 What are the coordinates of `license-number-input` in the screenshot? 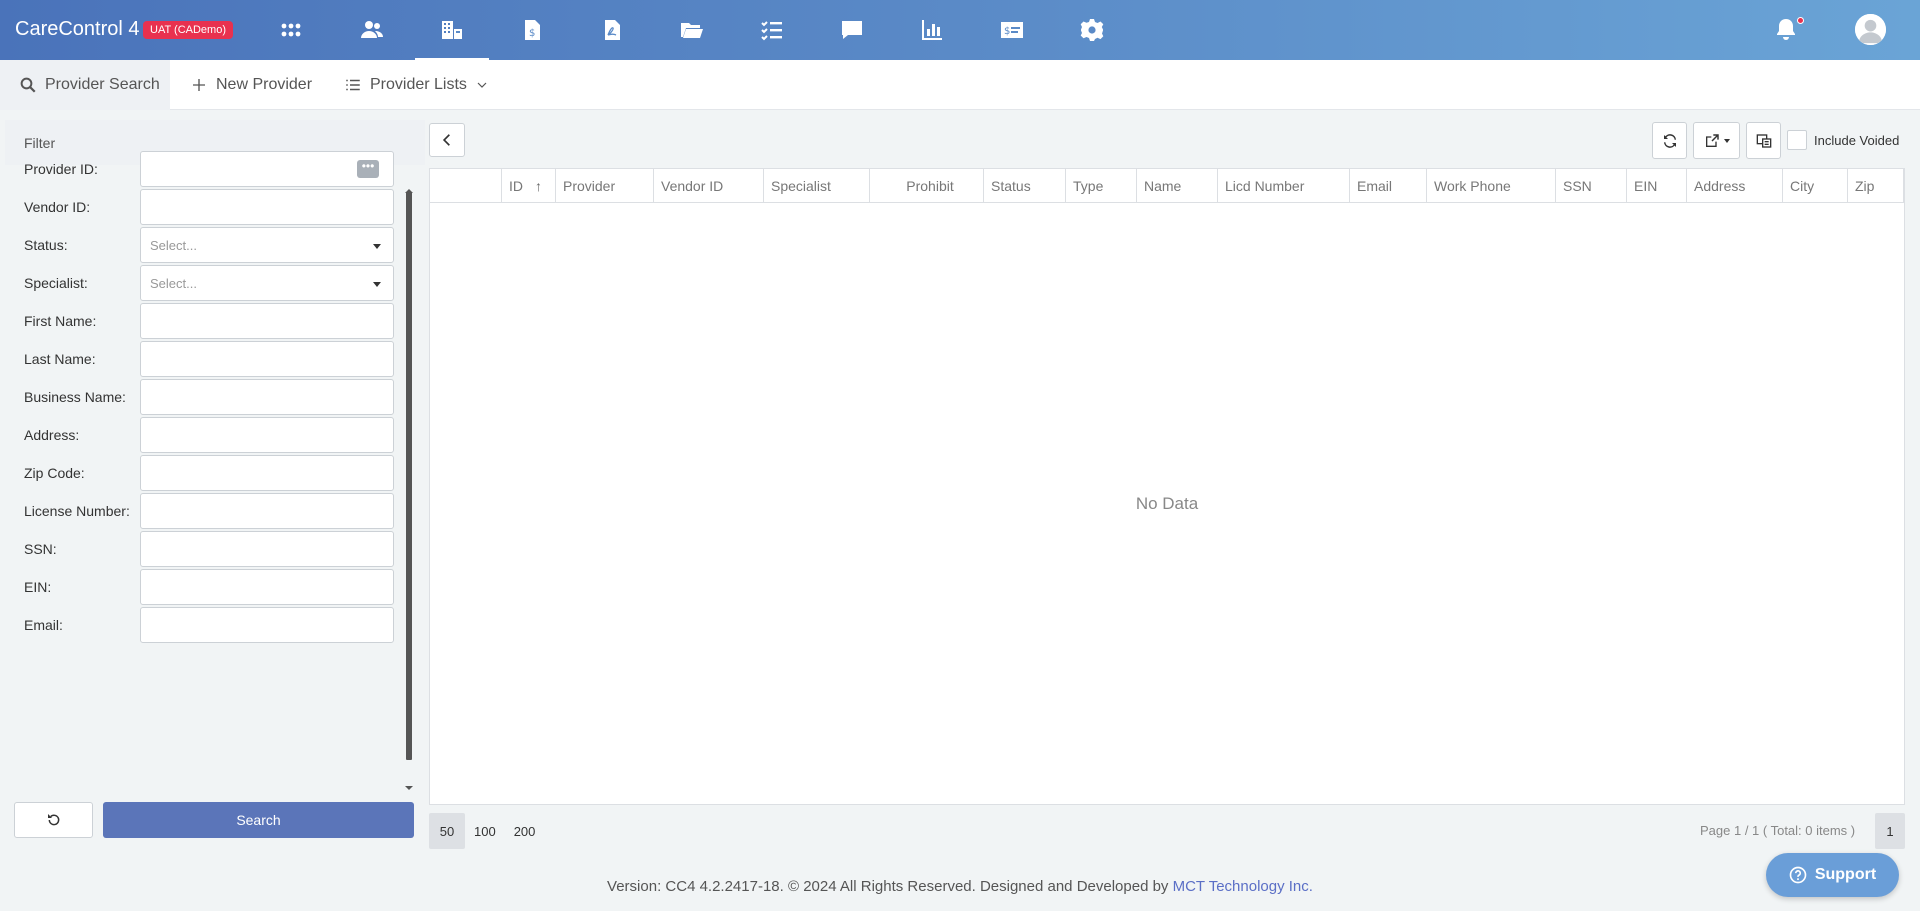 It's located at (267, 511).